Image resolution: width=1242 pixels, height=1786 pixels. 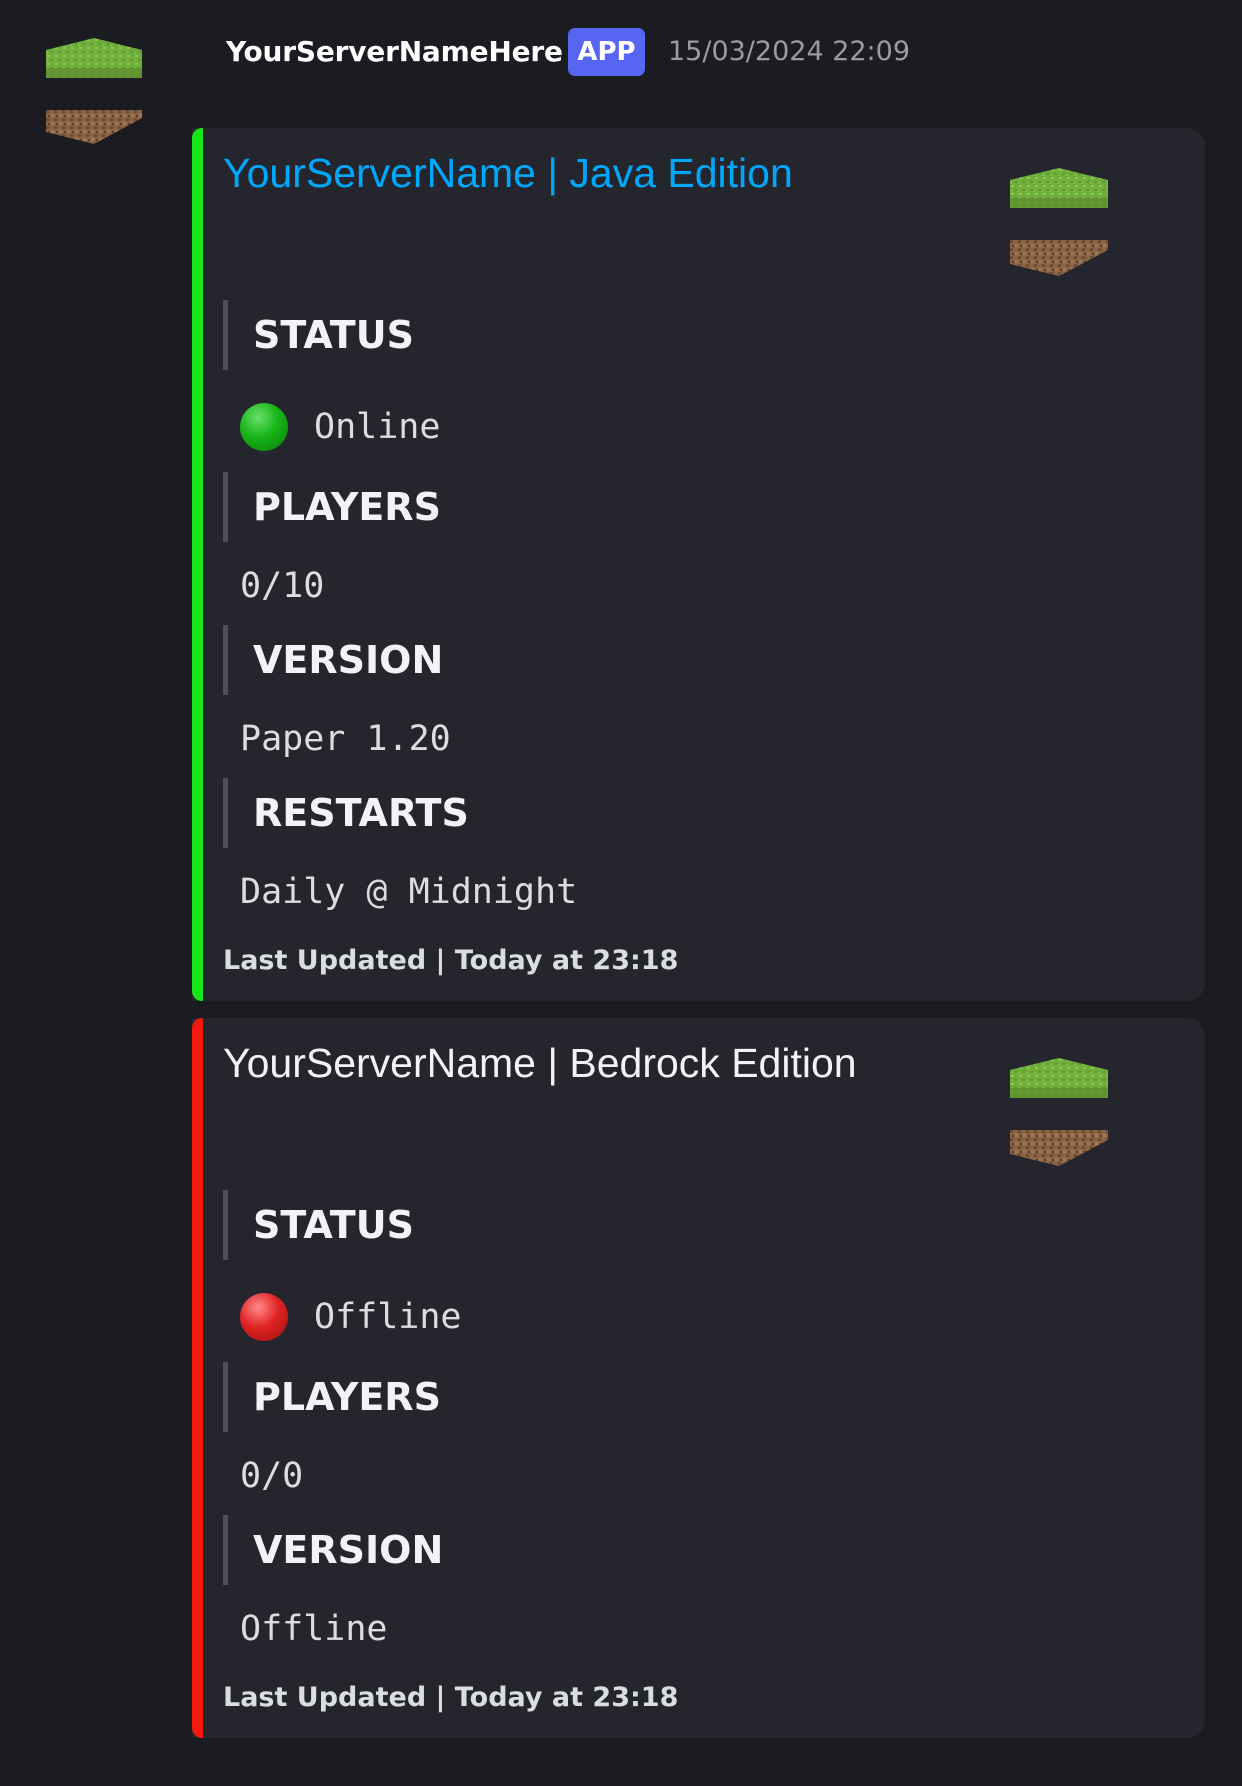 I want to click on status-text: Offline, so click(x=388, y=1317).